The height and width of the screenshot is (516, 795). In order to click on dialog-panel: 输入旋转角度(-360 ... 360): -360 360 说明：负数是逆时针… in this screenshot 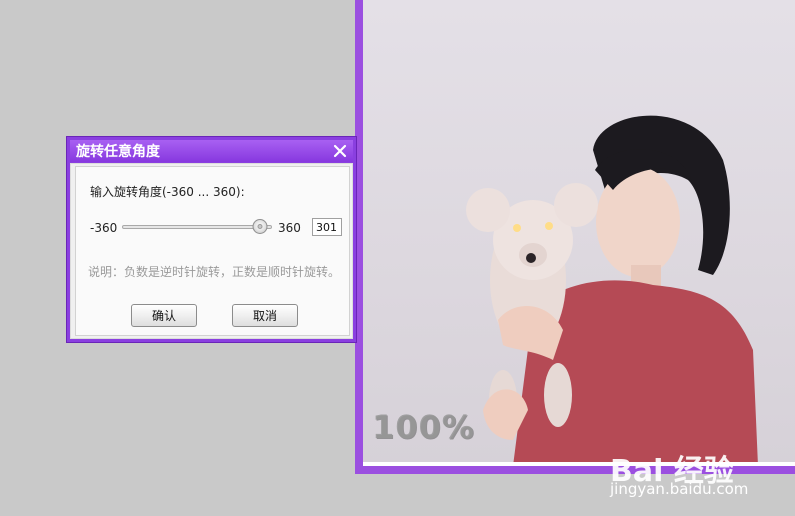, I will do `click(212, 251)`.